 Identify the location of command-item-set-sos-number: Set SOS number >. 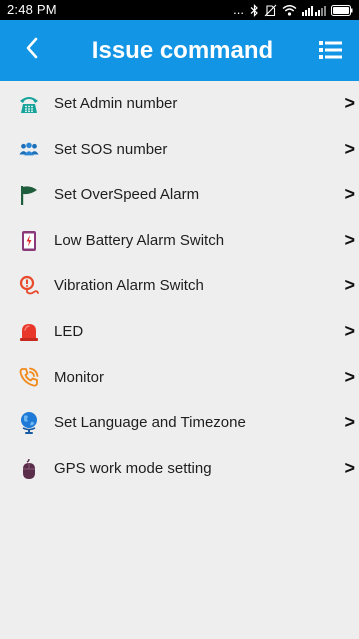
(179, 150).